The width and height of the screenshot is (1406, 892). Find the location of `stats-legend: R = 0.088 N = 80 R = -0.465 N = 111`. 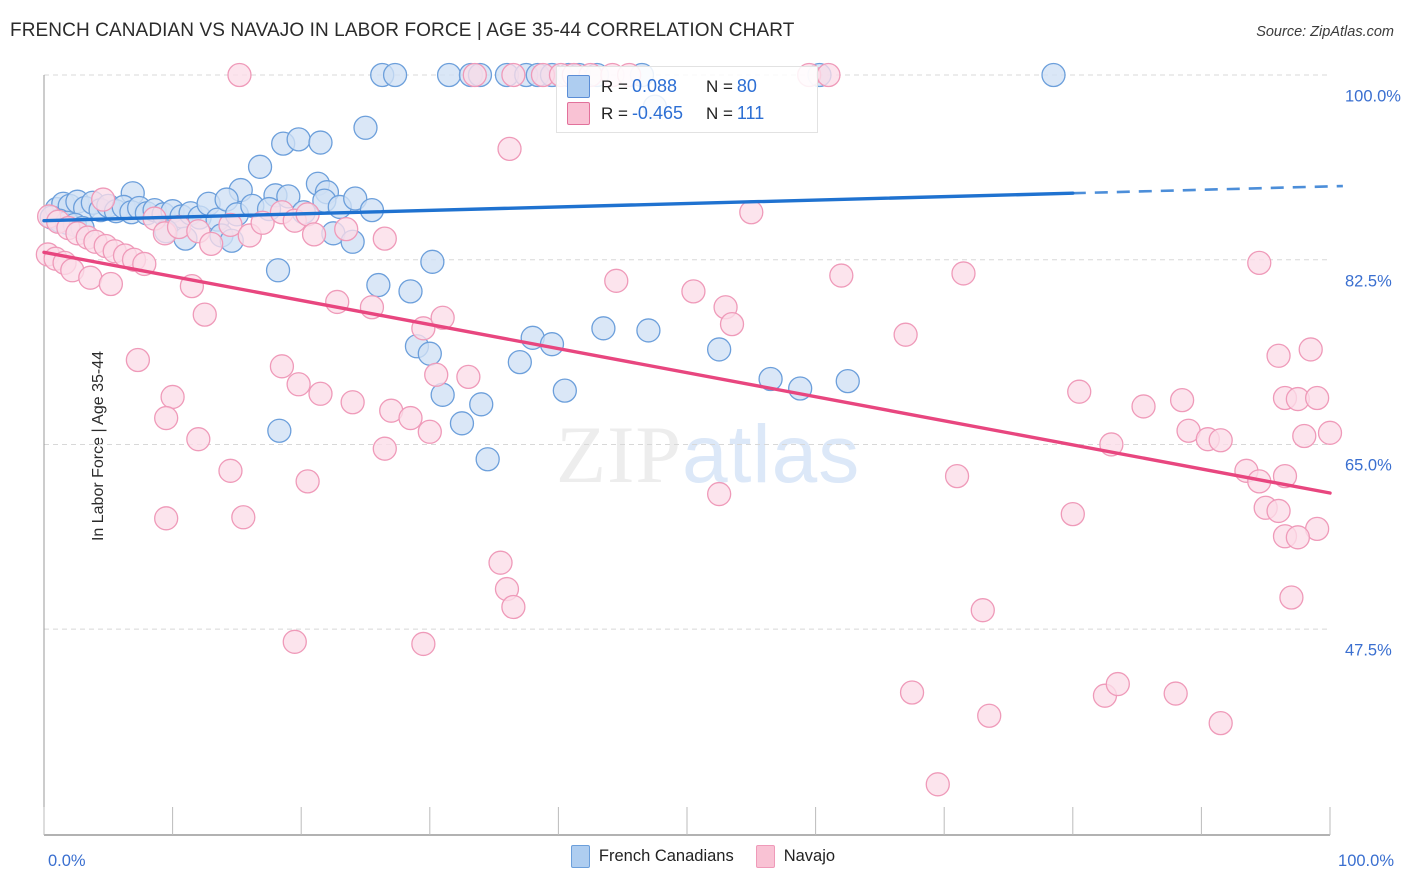

stats-legend: R = 0.088 N = 80 R = -0.465 N = 111 is located at coordinates (687, 99).